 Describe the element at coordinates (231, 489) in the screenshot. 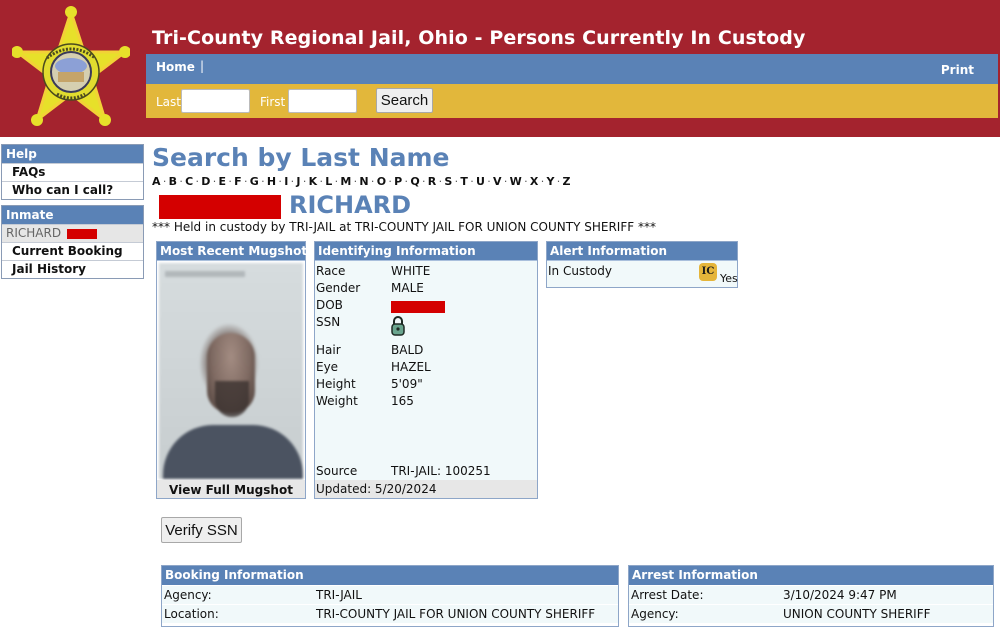

I see `view-full-mugshot-link: View Full Mugshot` at that location.